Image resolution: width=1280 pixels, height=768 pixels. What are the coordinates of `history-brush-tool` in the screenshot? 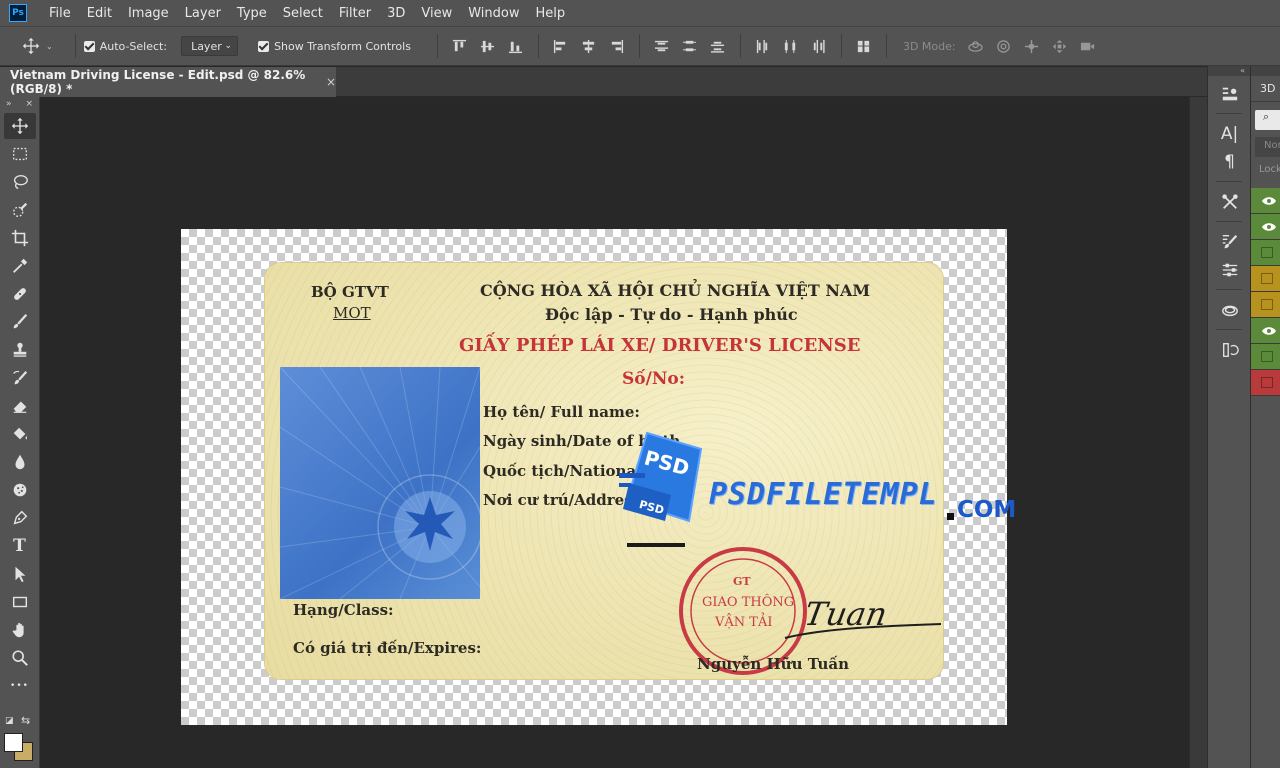 It's located at (20, 378).